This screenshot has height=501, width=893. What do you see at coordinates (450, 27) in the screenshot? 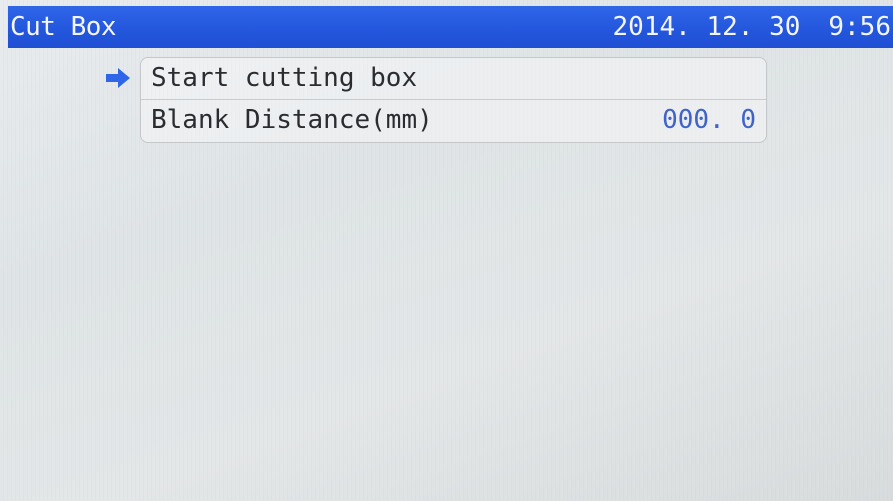
I see `title-bar: Cut Box 2014. 12. 30 9:56` at bounding box center [450, 27].